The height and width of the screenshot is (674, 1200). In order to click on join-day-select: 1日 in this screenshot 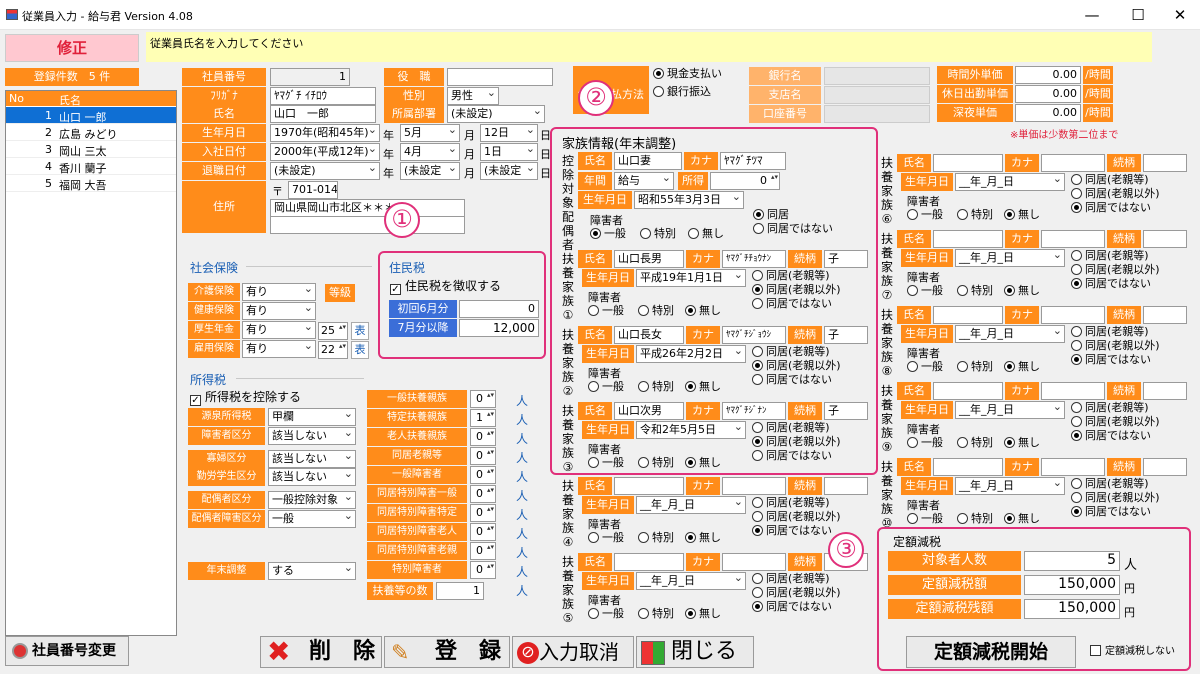, I will do `click(509, 152)`.